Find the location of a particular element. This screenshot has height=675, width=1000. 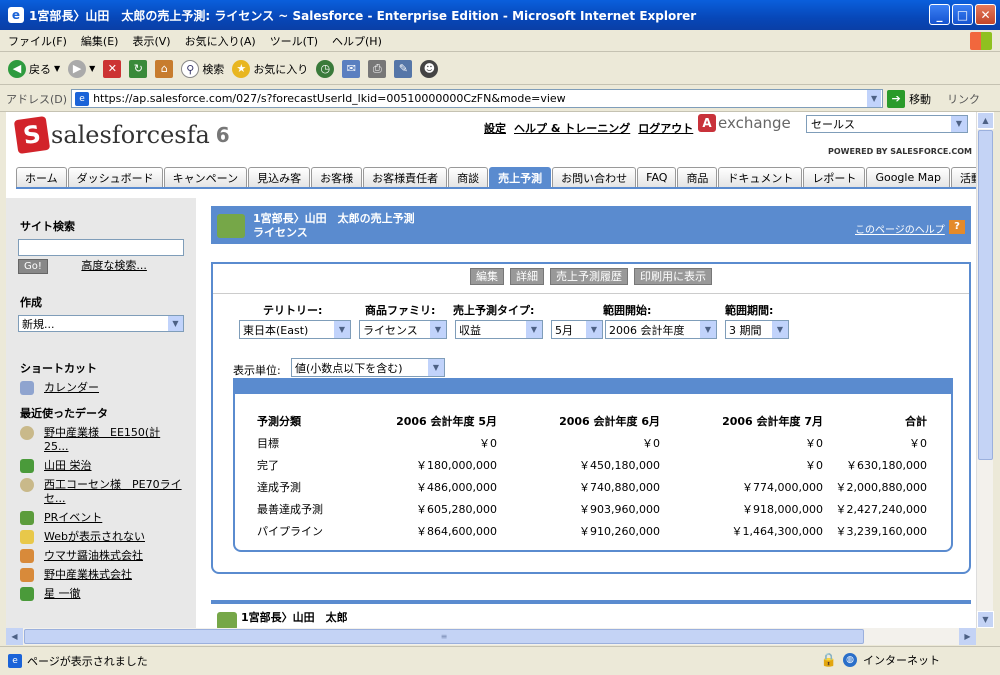

search-button: ⚲ 検索 is located at coordinates (202, 68).